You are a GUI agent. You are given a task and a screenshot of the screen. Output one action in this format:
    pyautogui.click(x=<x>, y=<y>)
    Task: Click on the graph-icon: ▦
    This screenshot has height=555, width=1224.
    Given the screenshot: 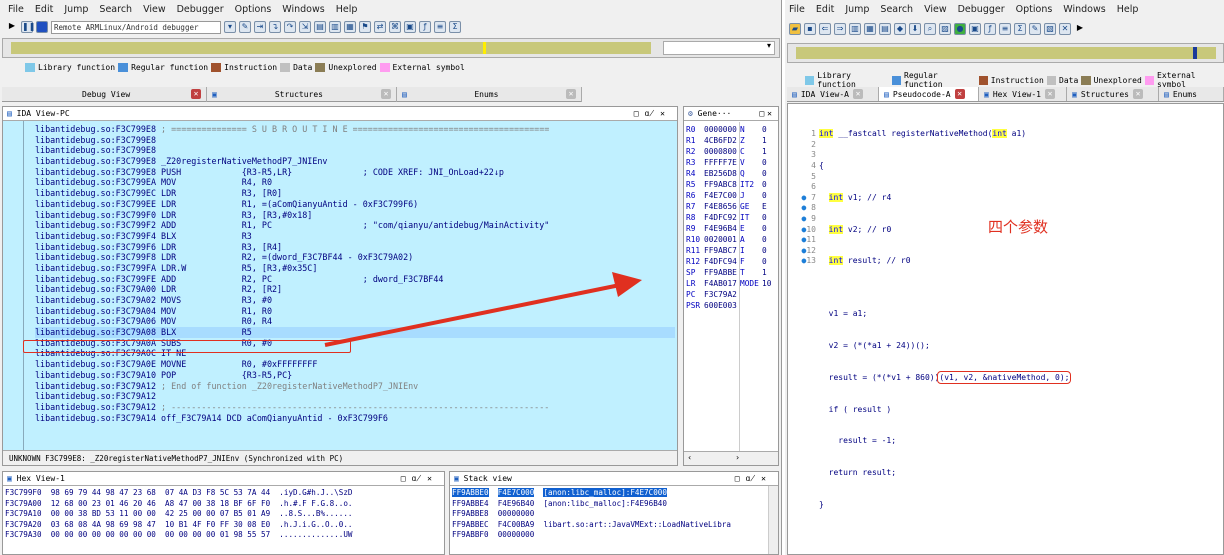 What is the action you would take?
    pyautogui.click(x=870, y=29)
    